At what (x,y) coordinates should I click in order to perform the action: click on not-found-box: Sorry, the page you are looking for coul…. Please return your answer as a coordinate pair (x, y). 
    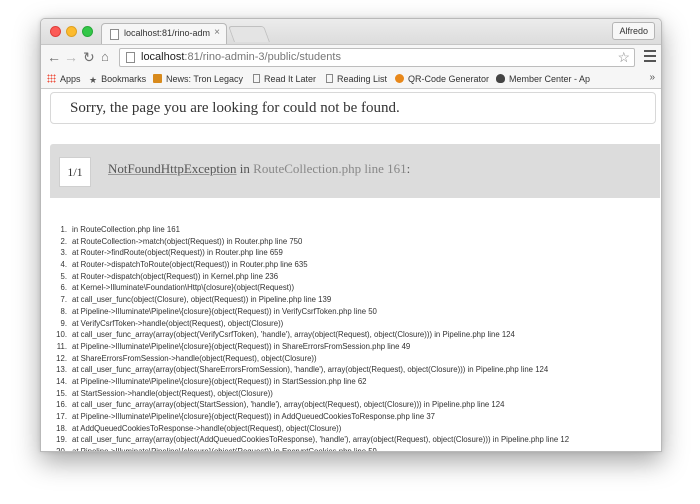
    Looking at the image, I should click on (353, 108).